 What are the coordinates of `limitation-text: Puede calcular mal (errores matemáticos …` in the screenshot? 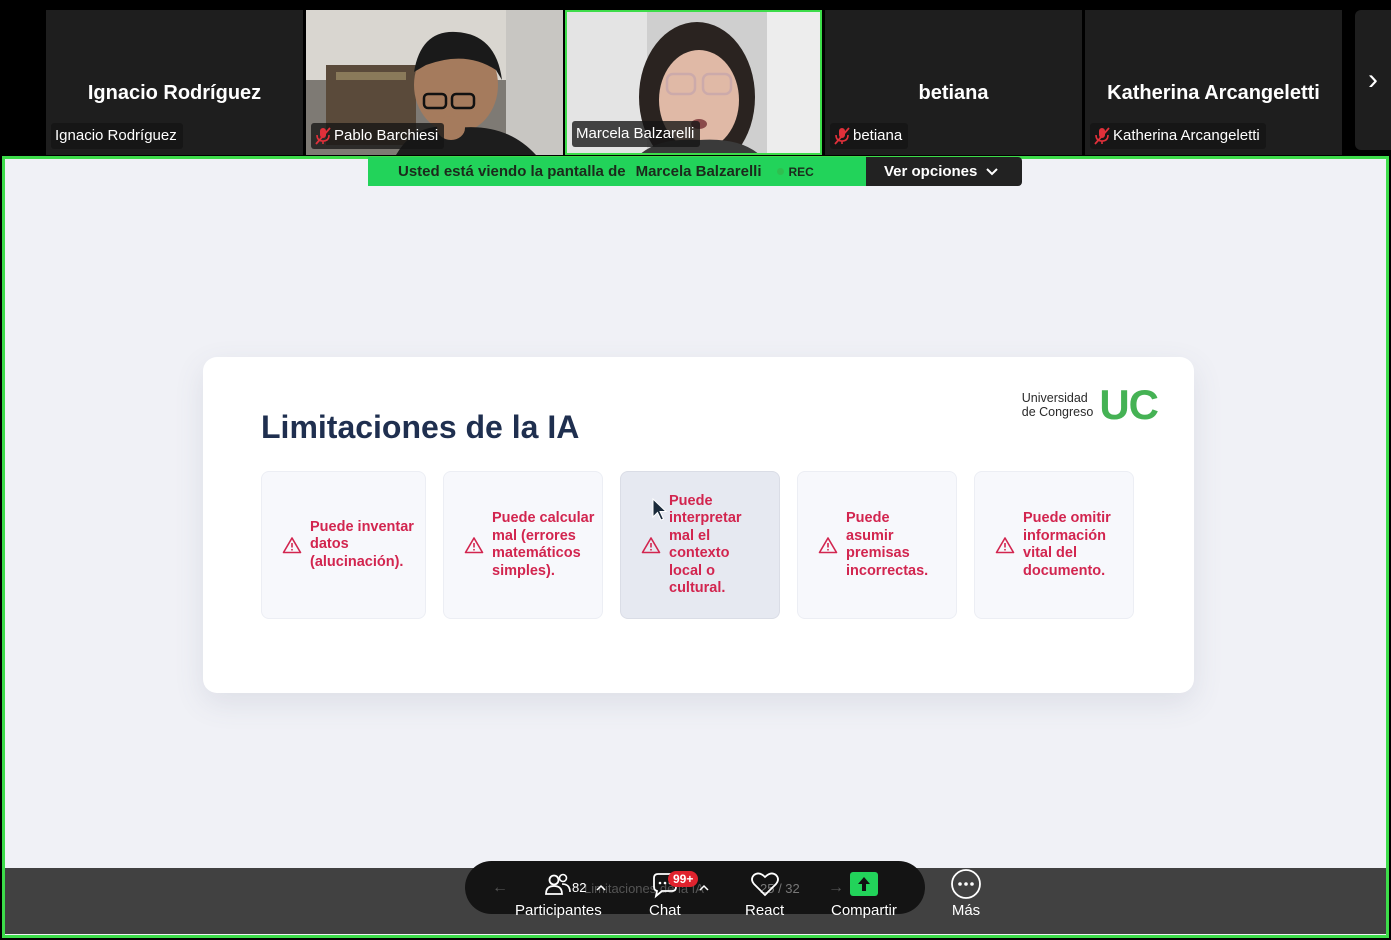 It's located at (543, 544).